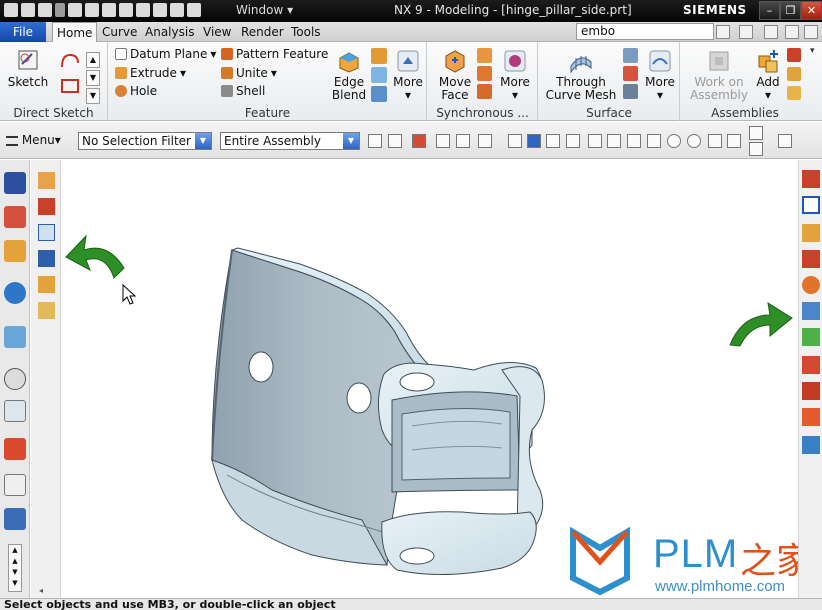  Describe the element at coordinates (811, 205) in the screenshot. I see `measure-angle-icon` at that location.